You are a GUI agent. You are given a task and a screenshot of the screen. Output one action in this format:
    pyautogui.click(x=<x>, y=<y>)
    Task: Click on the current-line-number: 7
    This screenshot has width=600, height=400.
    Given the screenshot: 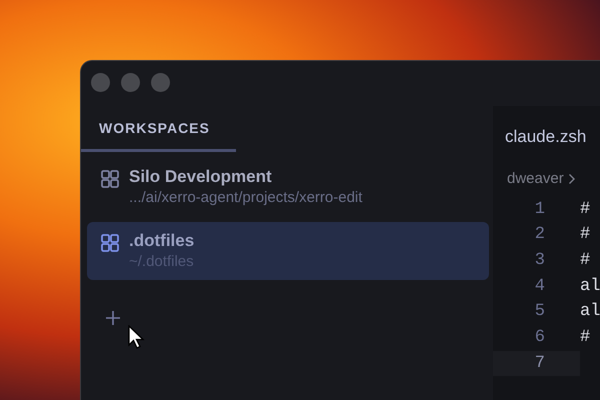 What is the action you would take?
    pyautogui.click(x=536, y=363)
    